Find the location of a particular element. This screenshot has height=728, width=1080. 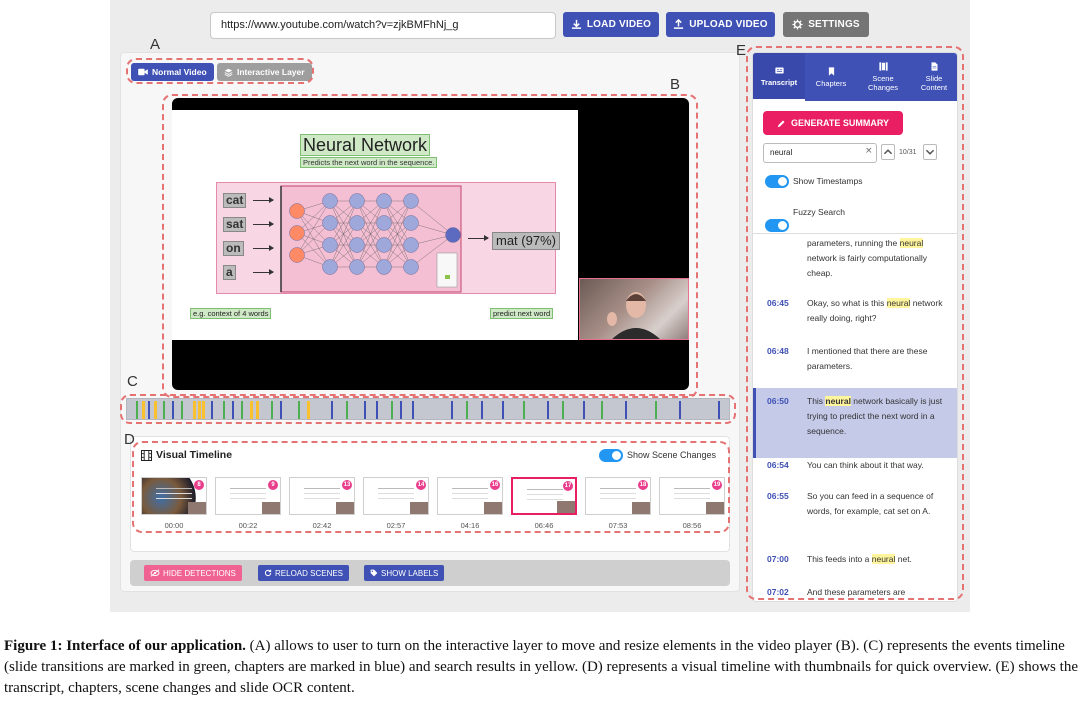

region-label-c: C is located at coordinates (132, 381).